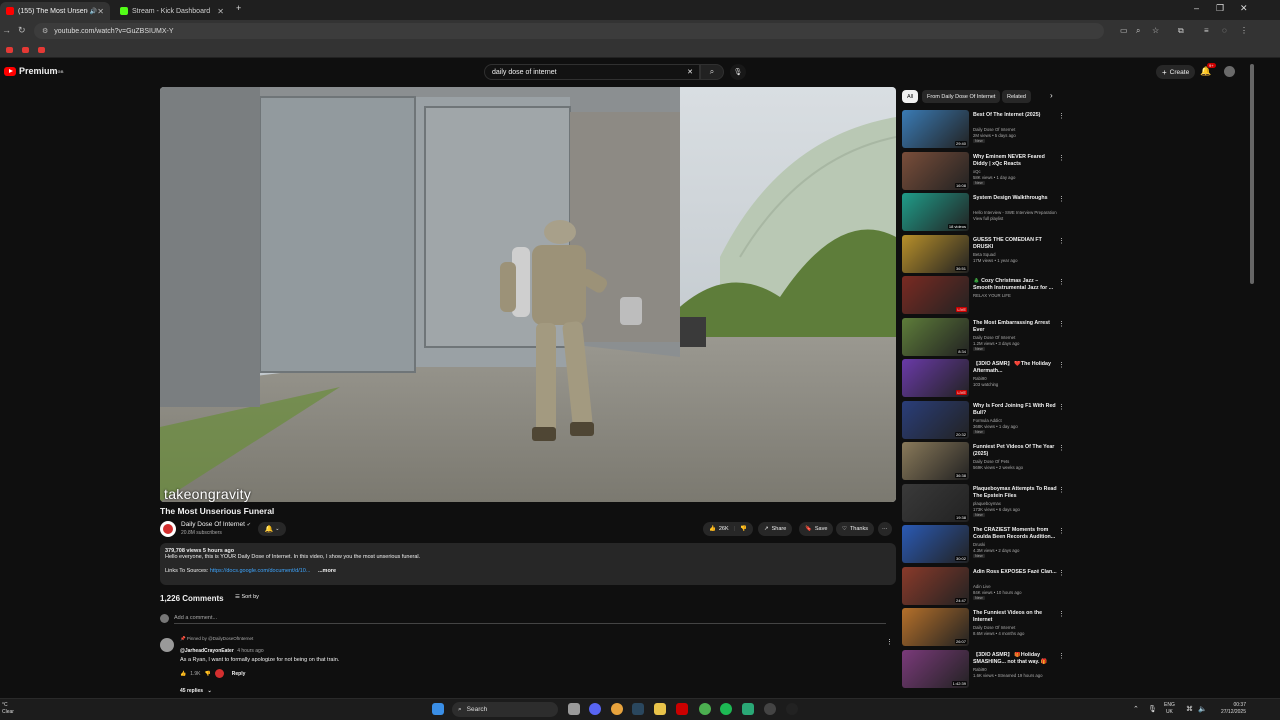  I want to click on related-video-title: The Funniest Videos on the Internet, so click(1016, 617).